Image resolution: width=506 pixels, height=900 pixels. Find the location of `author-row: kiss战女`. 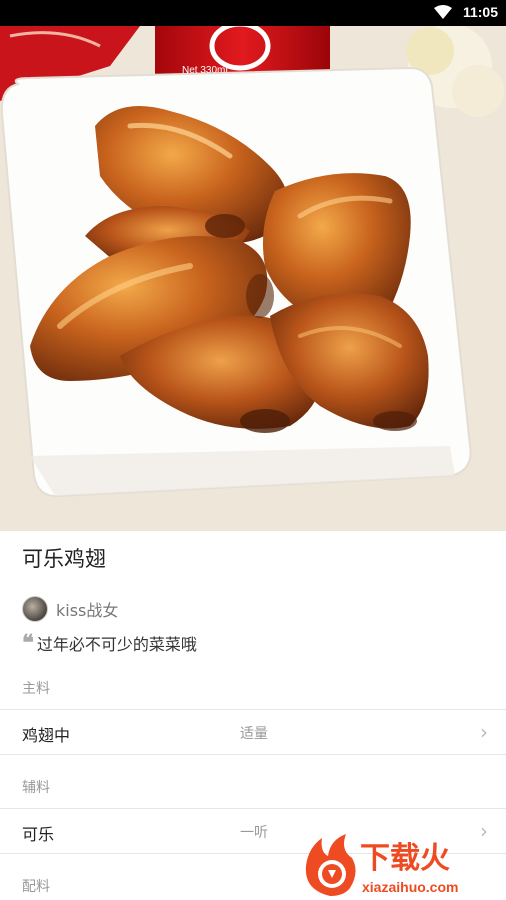

author-row: kiss战女 is located at coordinates (70, 609).